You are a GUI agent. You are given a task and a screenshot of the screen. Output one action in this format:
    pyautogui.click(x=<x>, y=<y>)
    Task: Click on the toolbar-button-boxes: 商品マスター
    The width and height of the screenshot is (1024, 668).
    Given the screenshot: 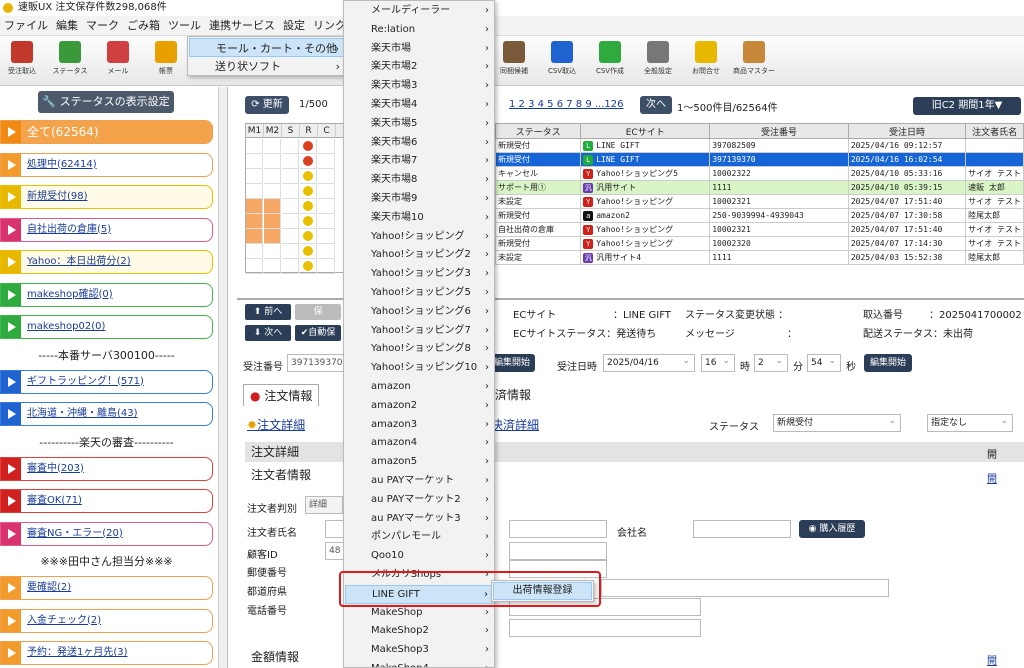 What is the action you would take?
    pyautogui.click(x=754, y=61)
    